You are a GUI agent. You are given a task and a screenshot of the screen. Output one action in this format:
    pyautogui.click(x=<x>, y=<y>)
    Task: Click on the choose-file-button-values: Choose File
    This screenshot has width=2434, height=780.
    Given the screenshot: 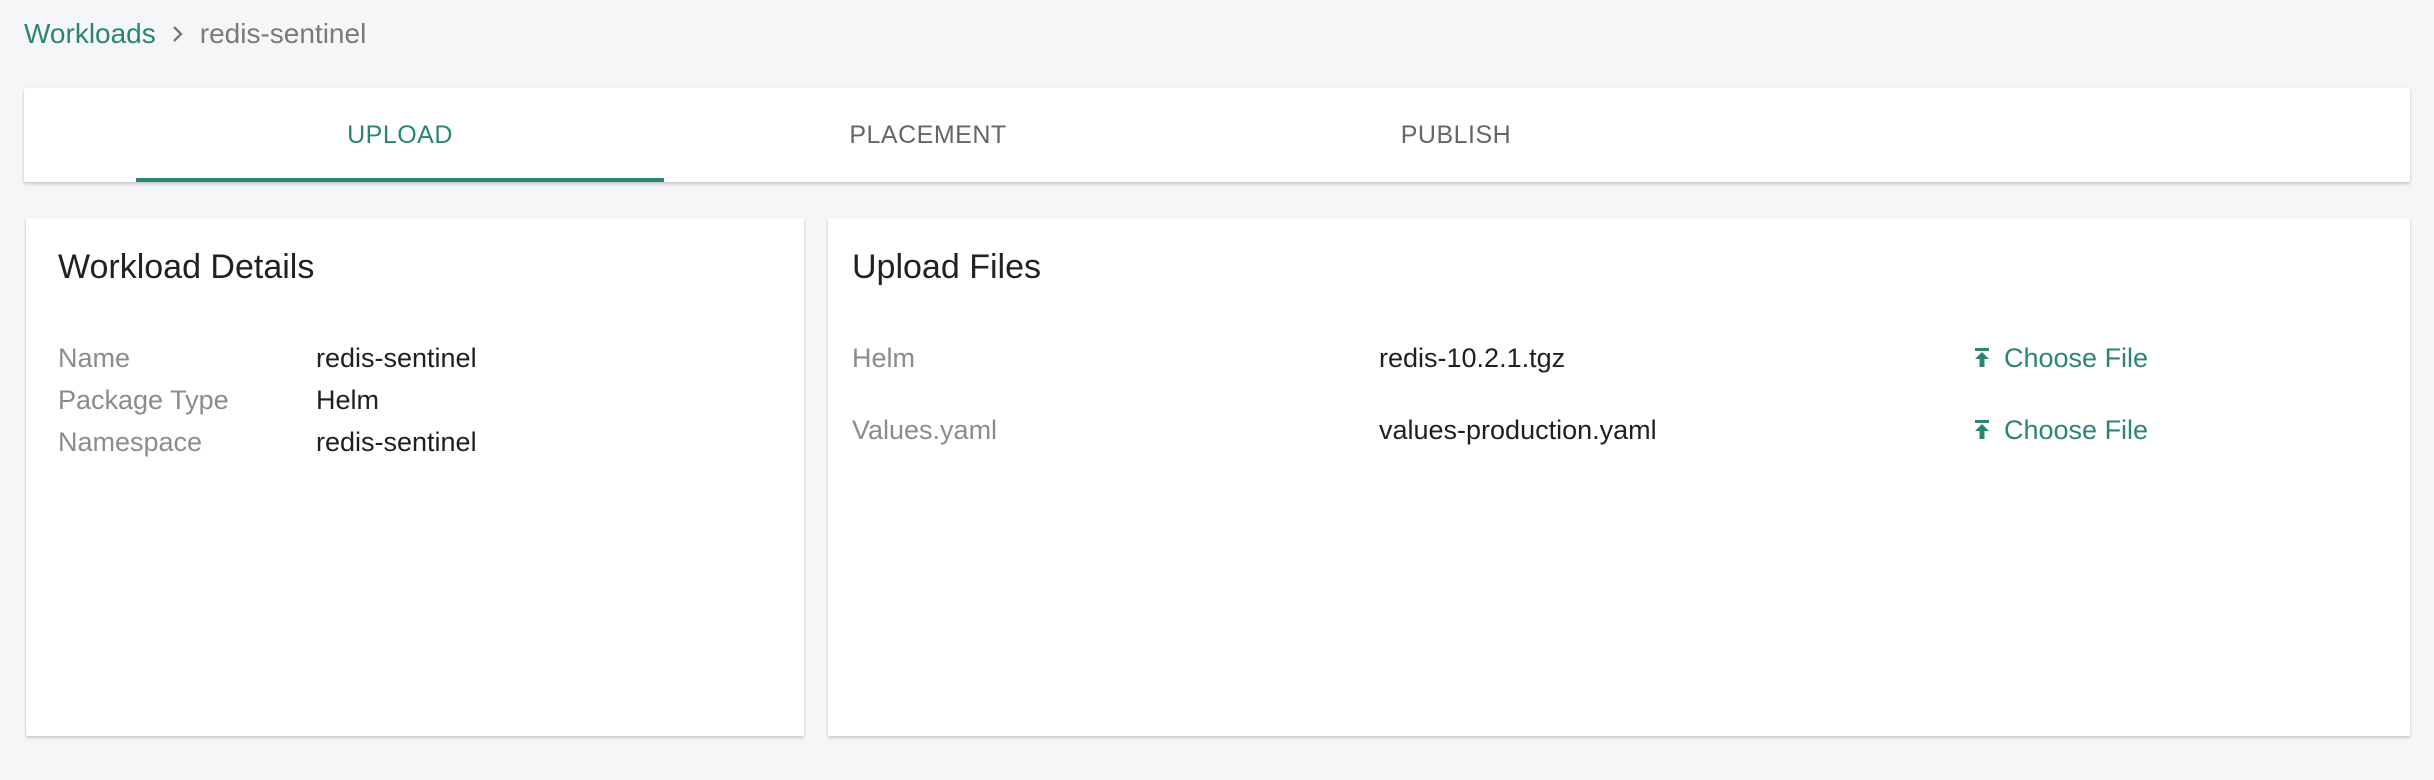 What is the action you would take?
    pyautogui.click(x=2060, y=430)
    